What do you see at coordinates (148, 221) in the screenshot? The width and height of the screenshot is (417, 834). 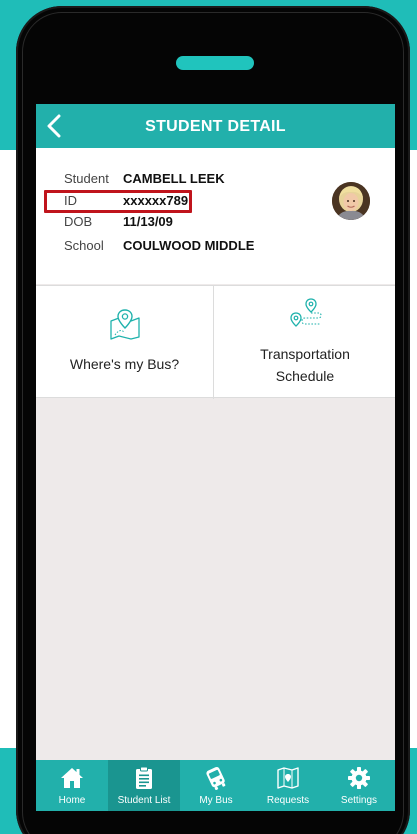 I see `dob-value: 11/13/09` at bounding box center [148, 221].